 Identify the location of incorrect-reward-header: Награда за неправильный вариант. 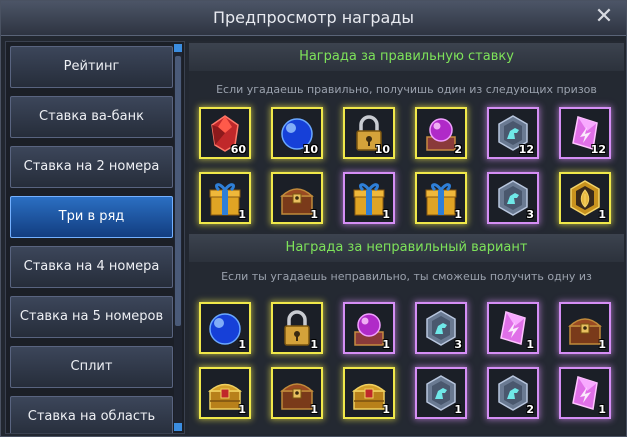
(406, 248).